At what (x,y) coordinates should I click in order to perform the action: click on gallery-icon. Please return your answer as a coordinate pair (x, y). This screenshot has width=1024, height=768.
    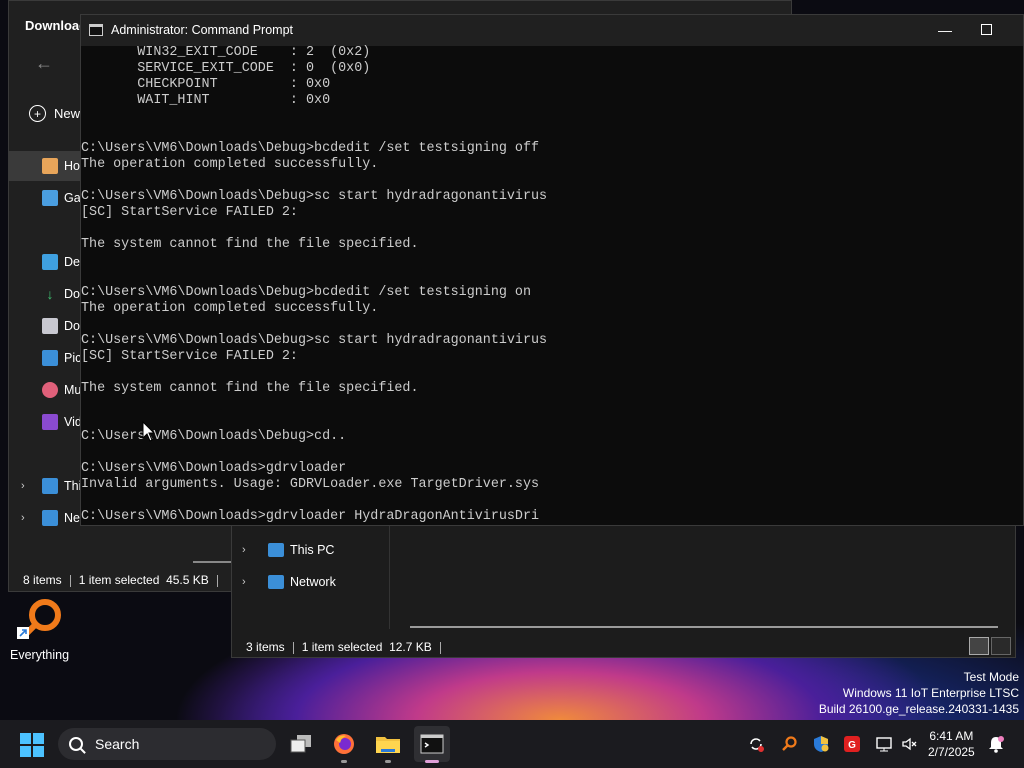
    Looking at the image, I should click on (50, 198).